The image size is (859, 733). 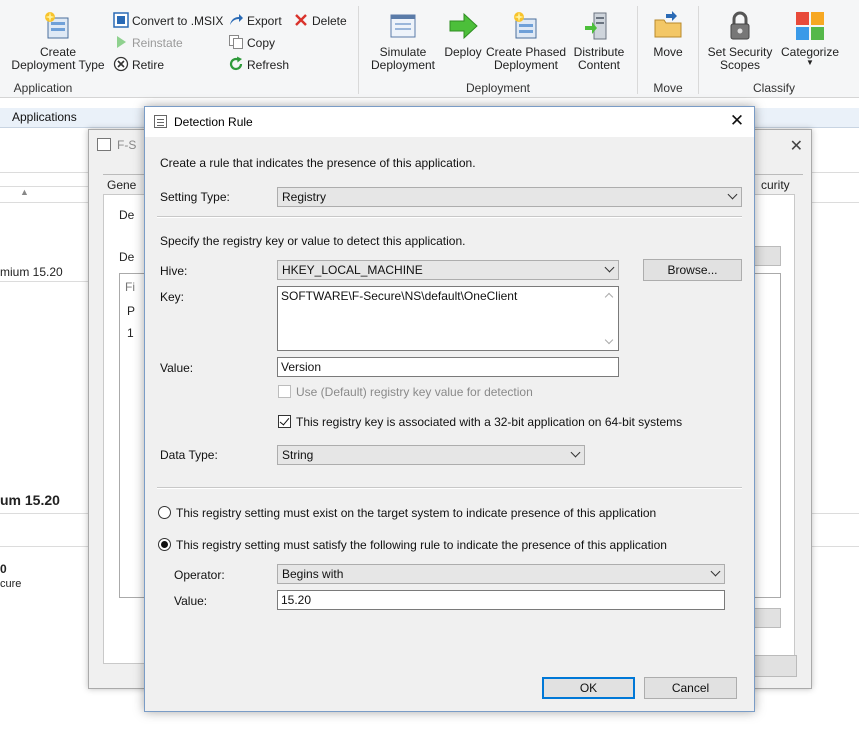 What do you see at coordinates (104, 144) in the screenshot?
I see `dialog-icon` at bounding box center [104, 144].